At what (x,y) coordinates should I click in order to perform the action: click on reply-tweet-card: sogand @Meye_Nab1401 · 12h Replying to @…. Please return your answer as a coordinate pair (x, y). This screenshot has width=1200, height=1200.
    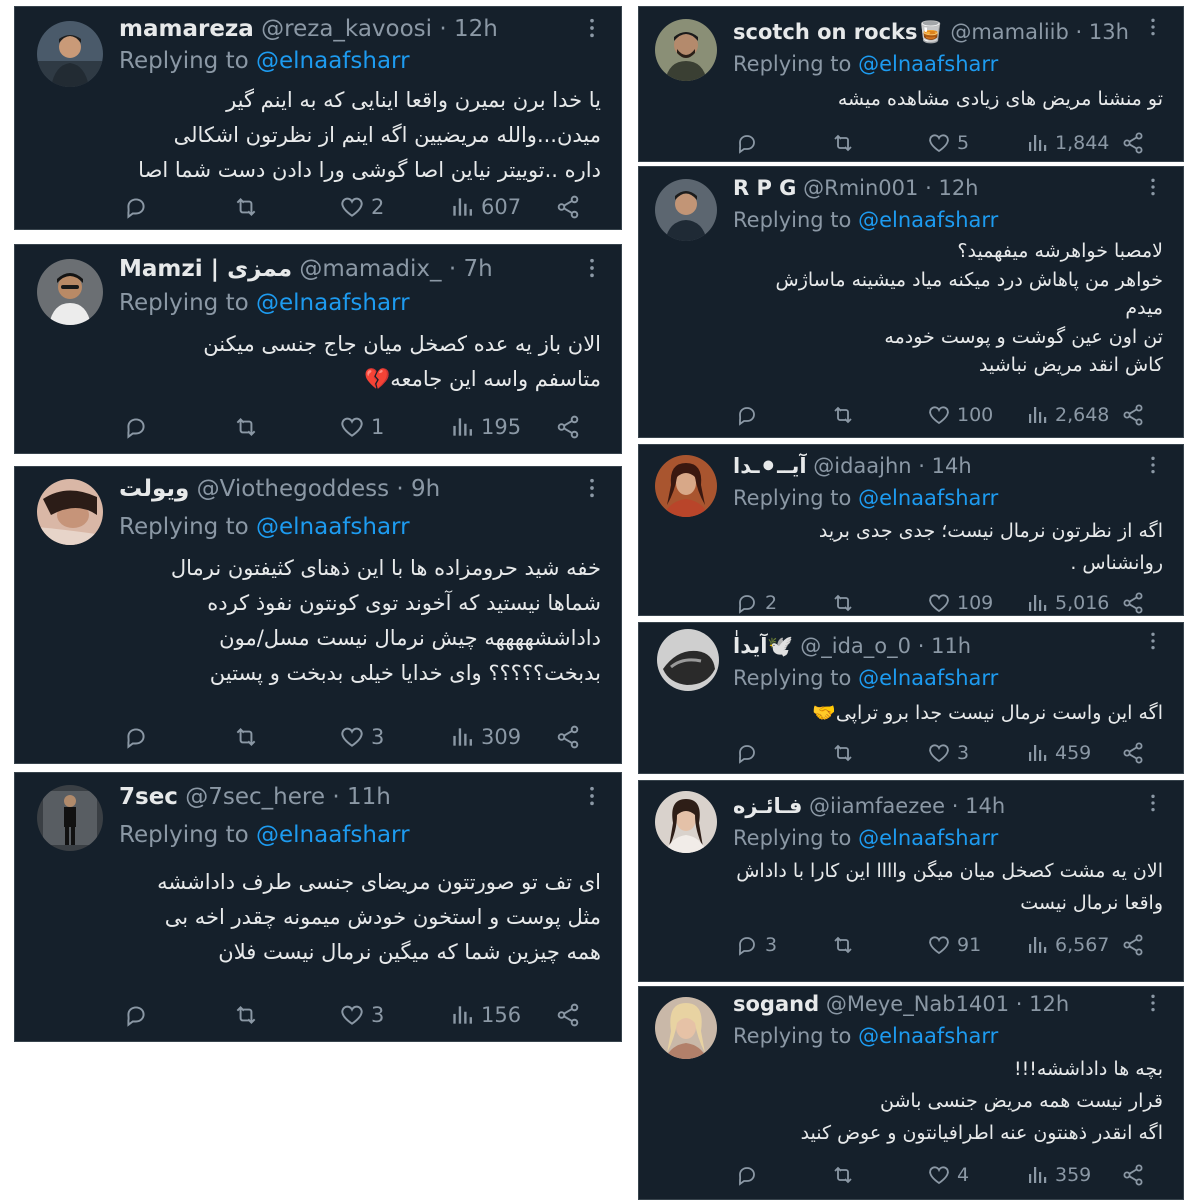
    Looking at the image, I should click on (911, 1093).